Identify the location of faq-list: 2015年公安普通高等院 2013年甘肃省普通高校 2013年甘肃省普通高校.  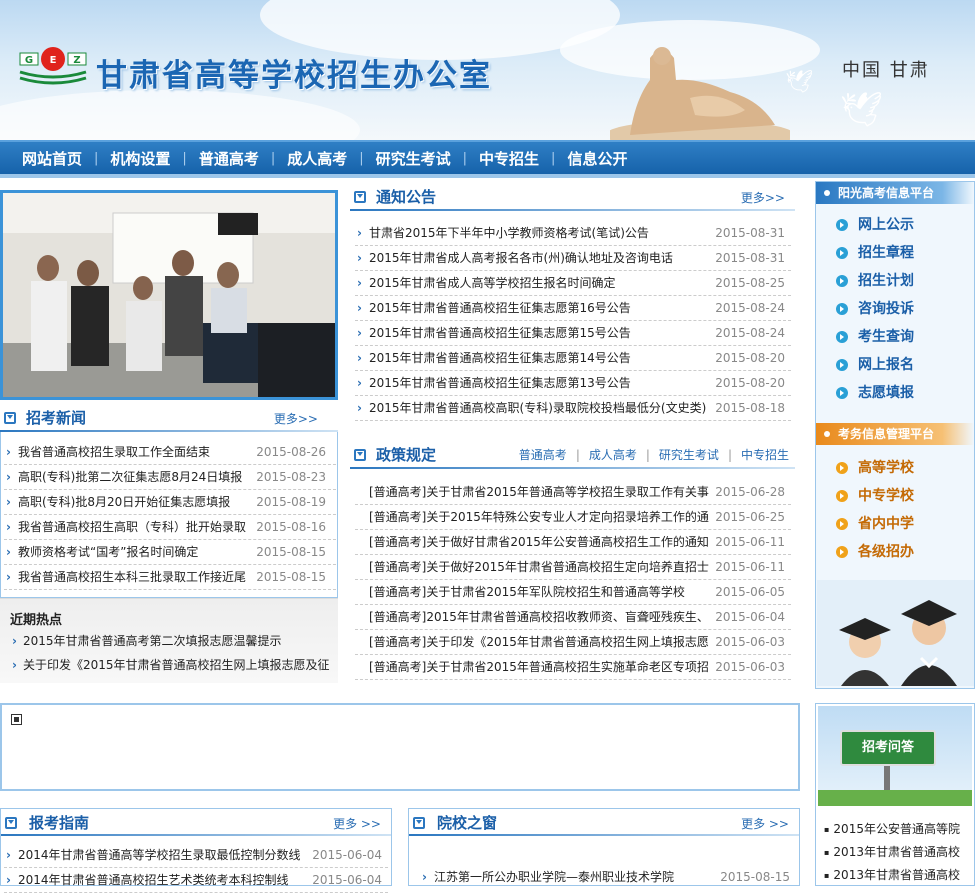
(894, 852).